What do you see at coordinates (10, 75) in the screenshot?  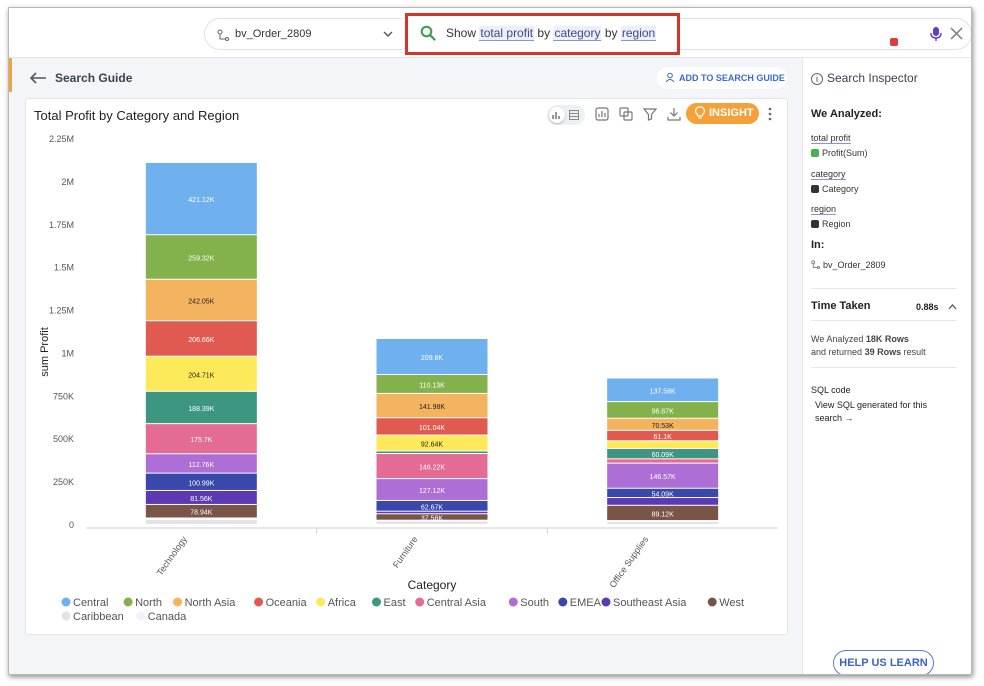 I see `guide-accent-bar` at bounding box center [10, 75].